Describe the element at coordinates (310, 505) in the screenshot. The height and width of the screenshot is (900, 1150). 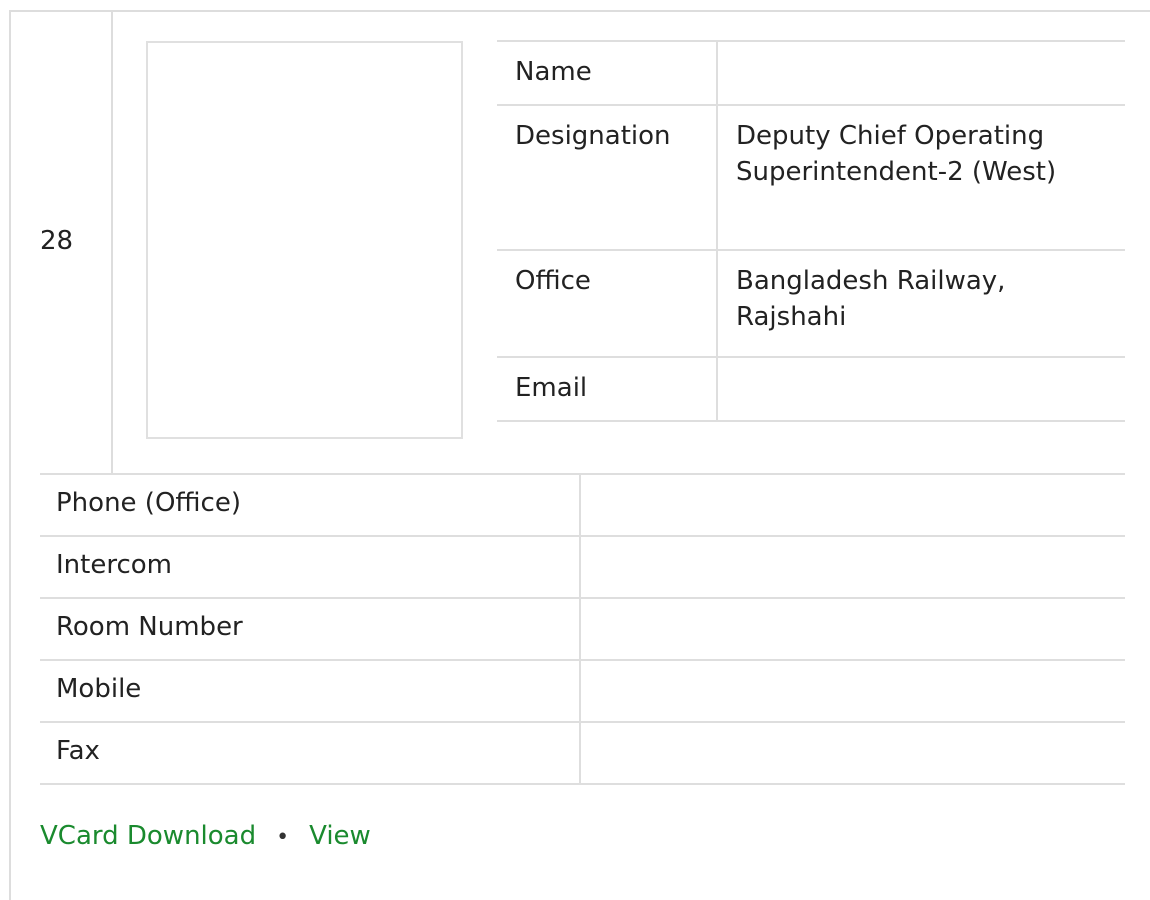
I see `phone-office-label: Phone (Office)` at that location.